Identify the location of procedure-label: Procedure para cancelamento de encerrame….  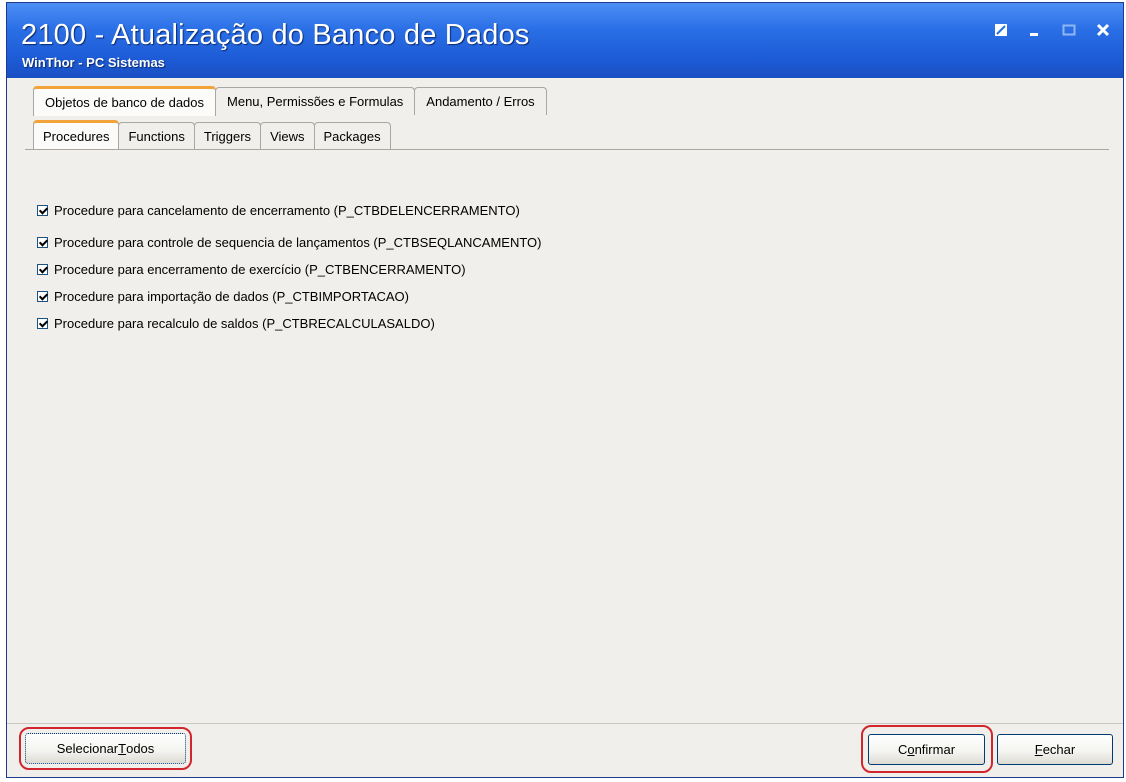
(287, 210).